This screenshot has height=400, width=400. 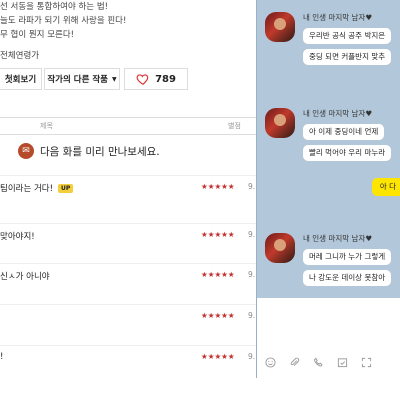 I want to click on attach-icon, so click(x=294, y=362).